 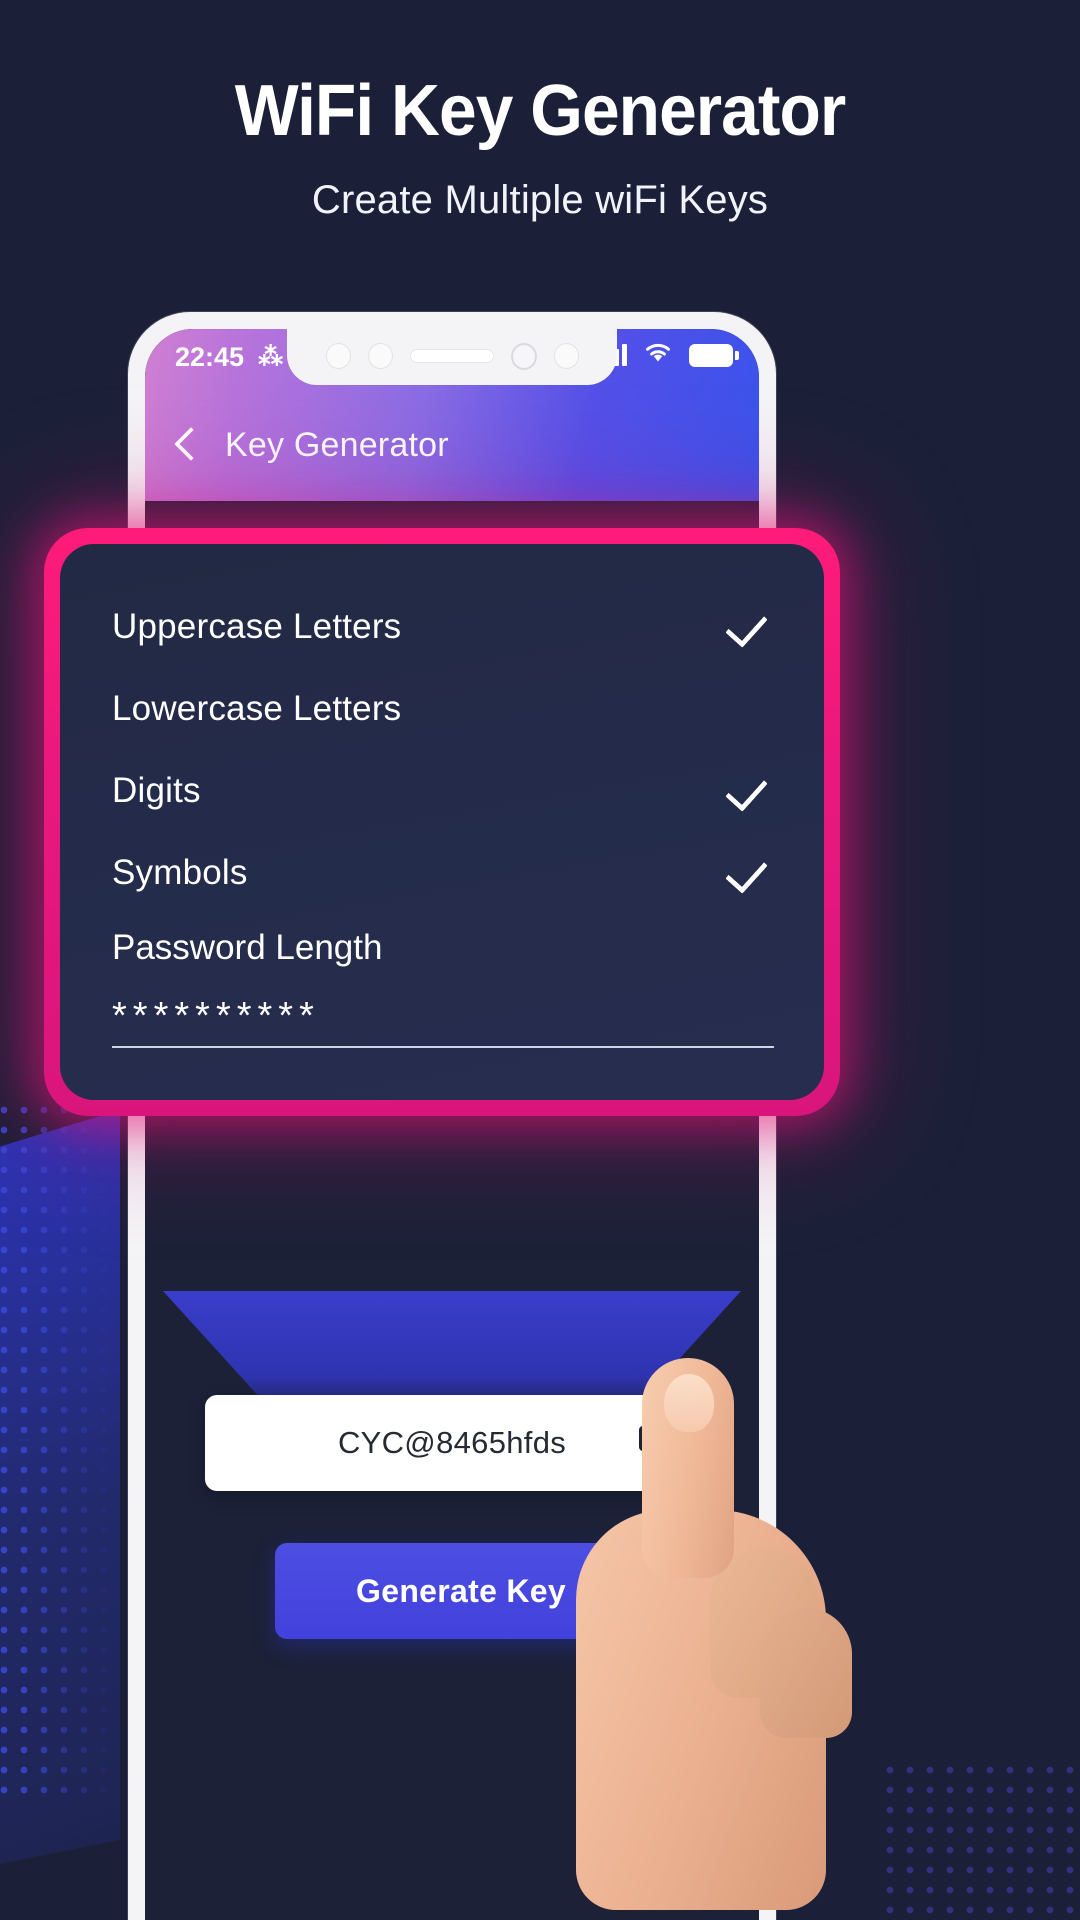 I want to click on input-underline, so click(x=443, y=1047).